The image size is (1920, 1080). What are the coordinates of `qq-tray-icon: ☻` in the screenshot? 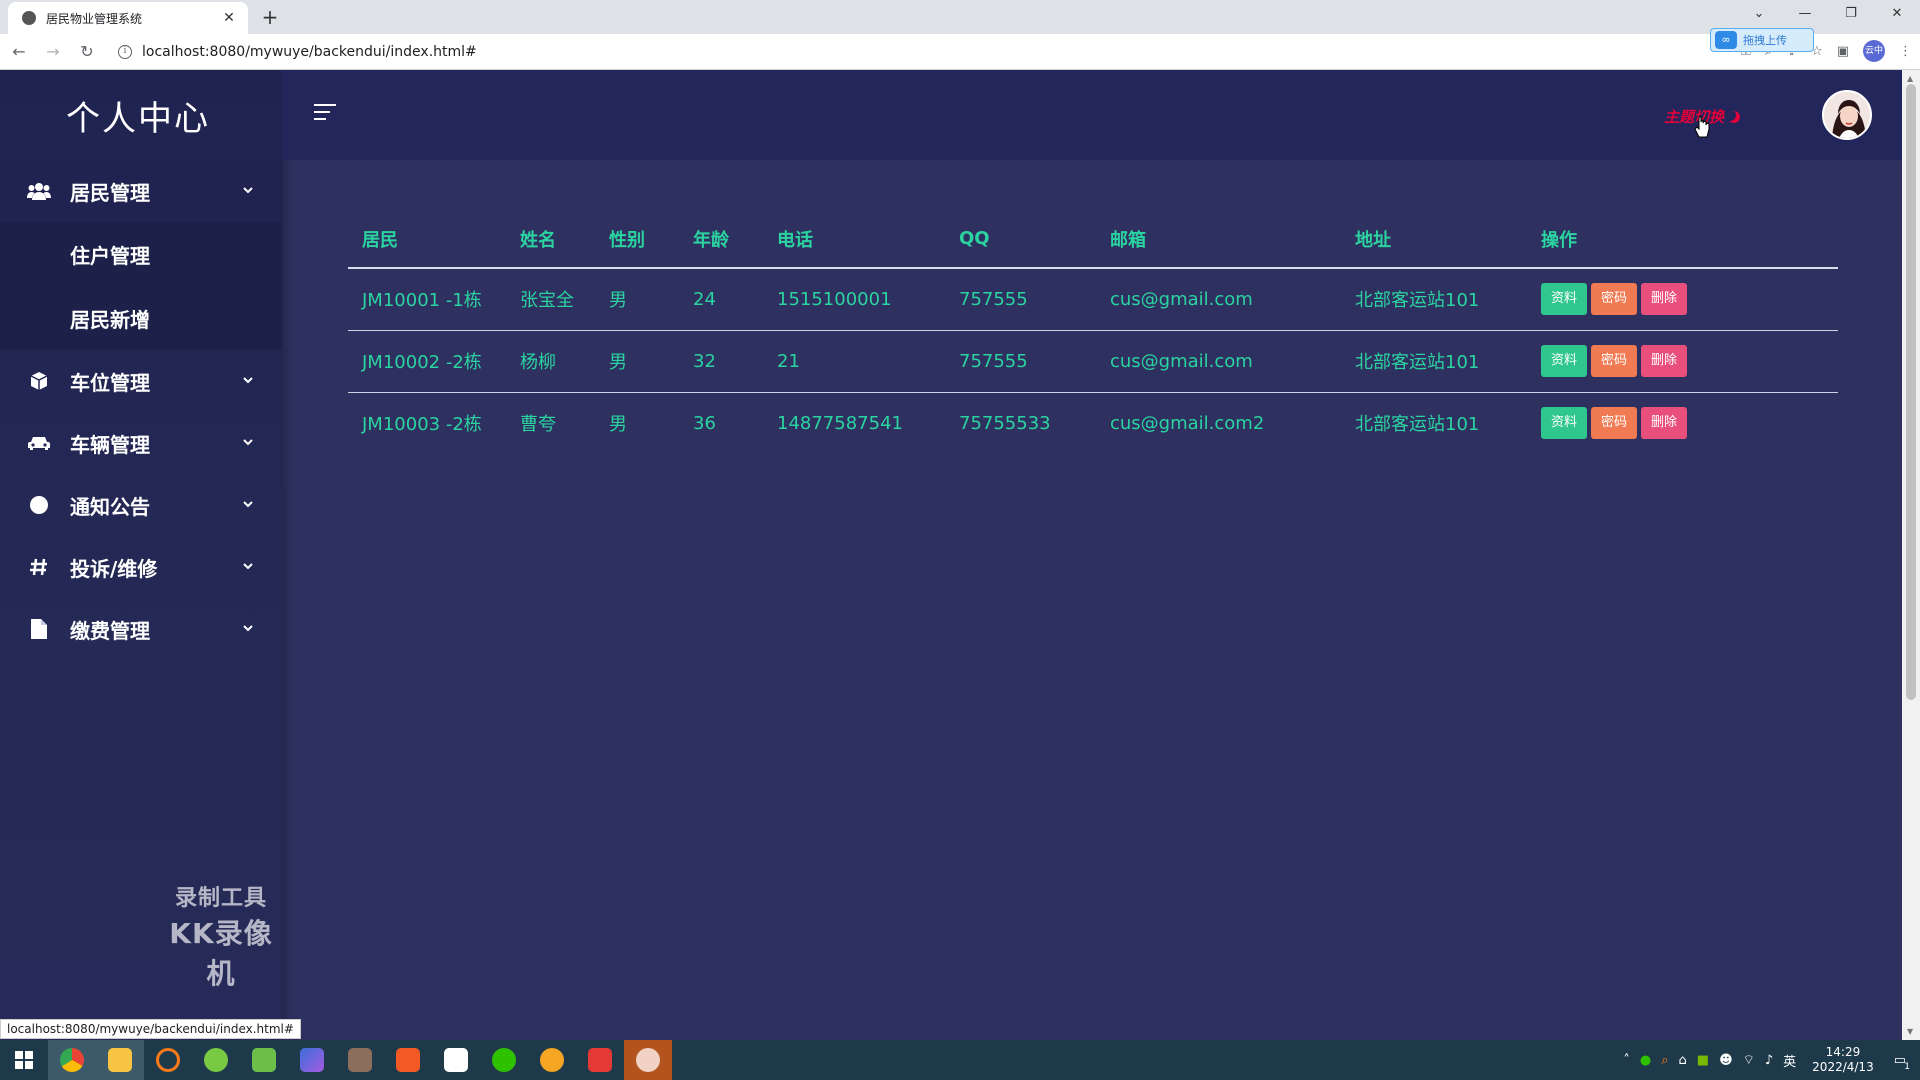 It's located at (1726, 1060).